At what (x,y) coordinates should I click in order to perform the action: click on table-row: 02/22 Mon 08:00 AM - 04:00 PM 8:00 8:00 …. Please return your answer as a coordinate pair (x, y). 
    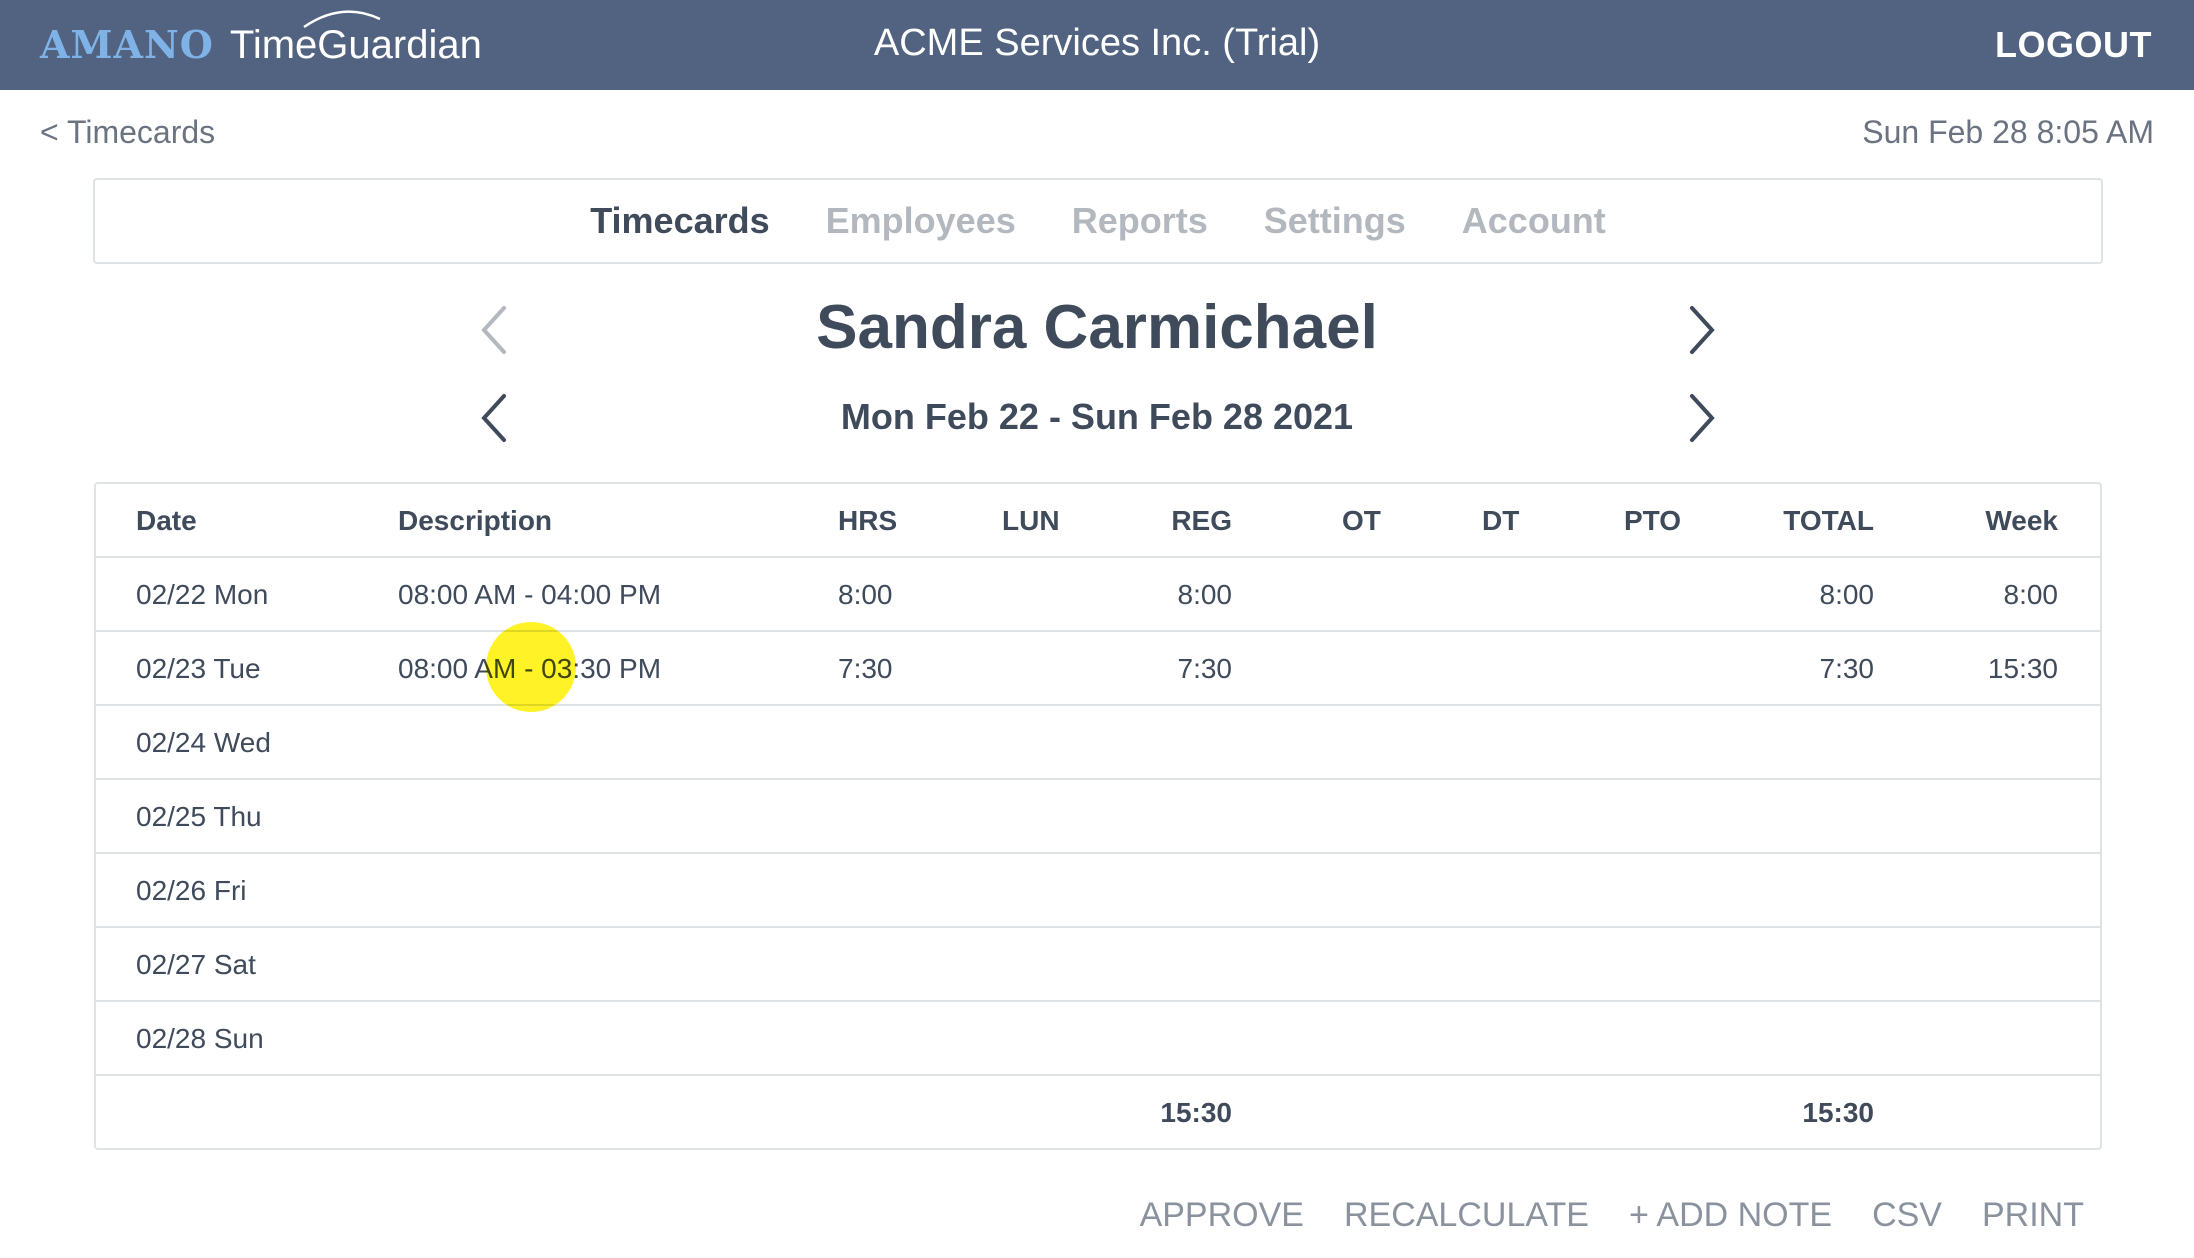
    Looking at the image, I should click on (1098, 595).